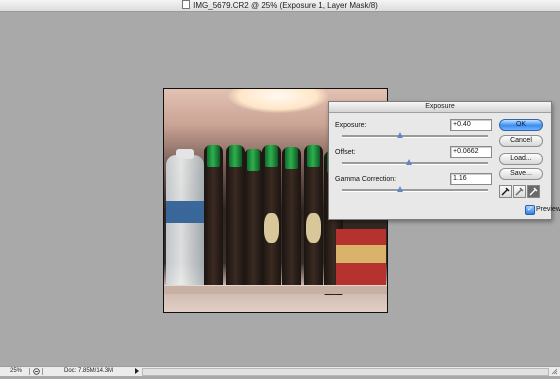 This screenshot has height=379, width=560. What do you see at coordinates (36, 371) in the screenshot?
I see `status-menu-icon` at bounding box center [36, 371].